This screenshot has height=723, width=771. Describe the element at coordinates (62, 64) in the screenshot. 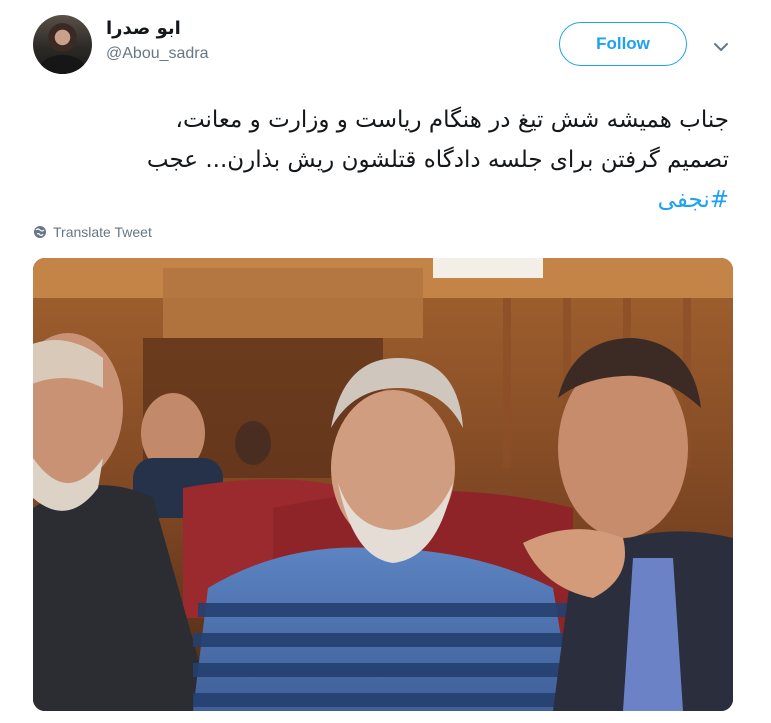

I see `avatar-shoulders` at that location.